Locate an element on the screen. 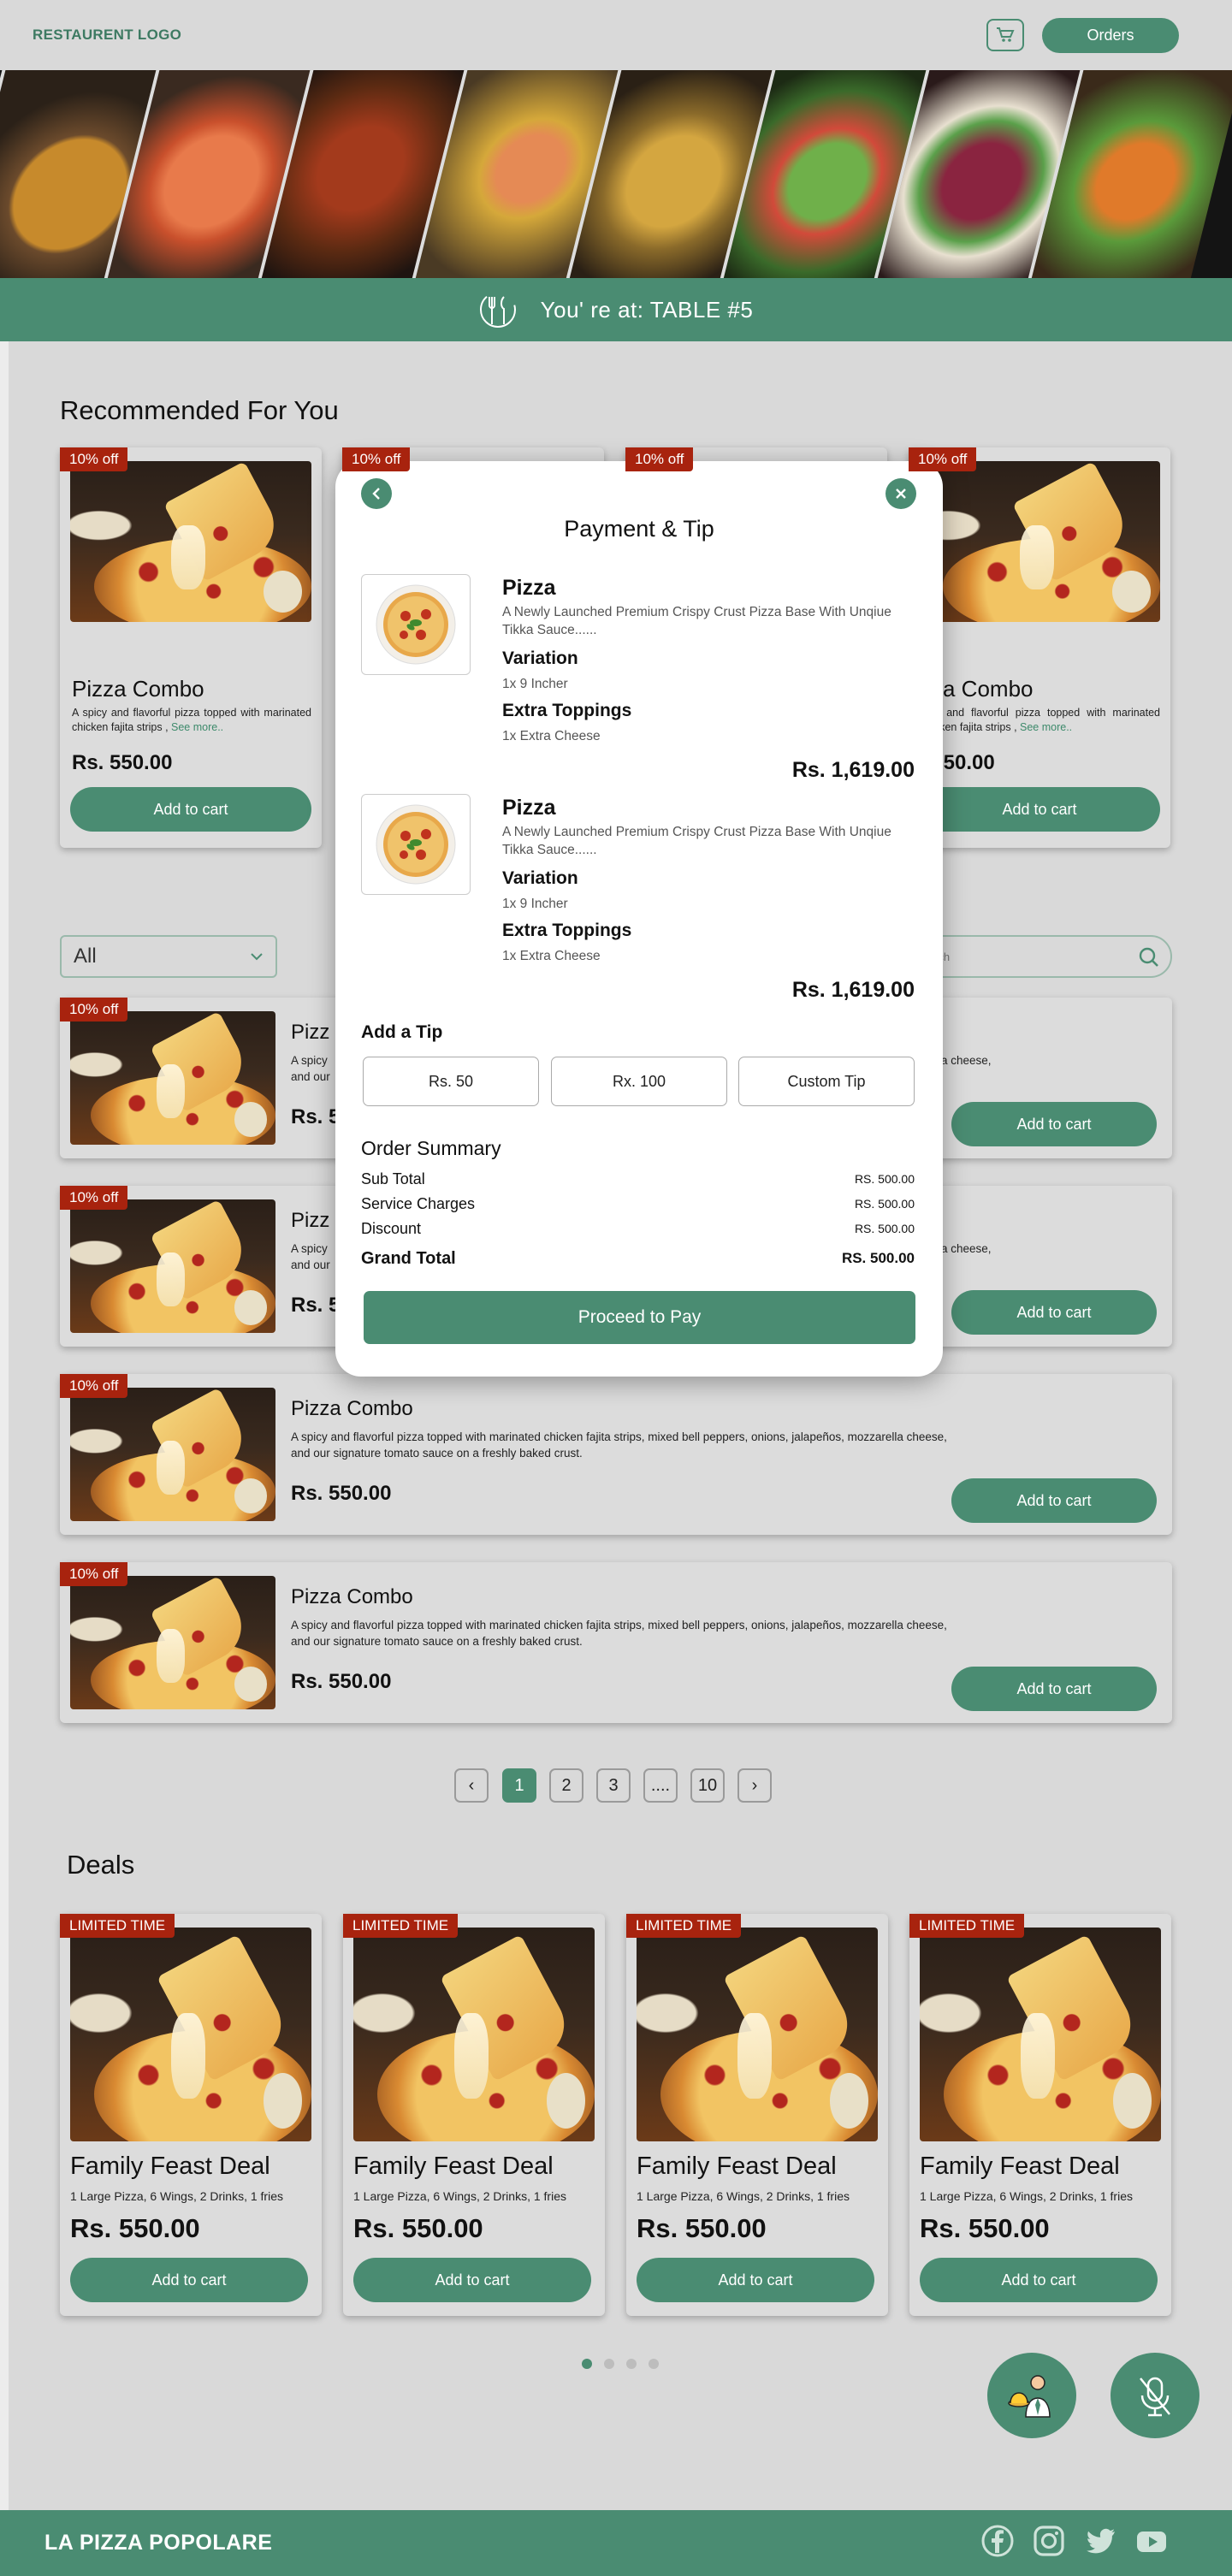 The image size is (1232, 2576). next-page-button: › is located at coordinates (754, 1785).